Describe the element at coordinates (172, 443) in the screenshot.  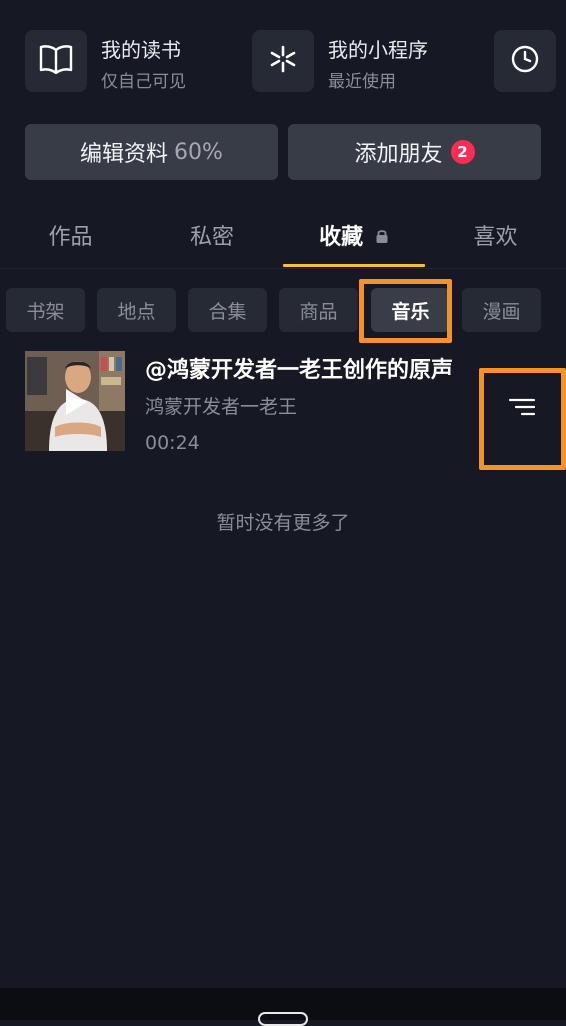
I see `song-duration: 00:24` at that location.